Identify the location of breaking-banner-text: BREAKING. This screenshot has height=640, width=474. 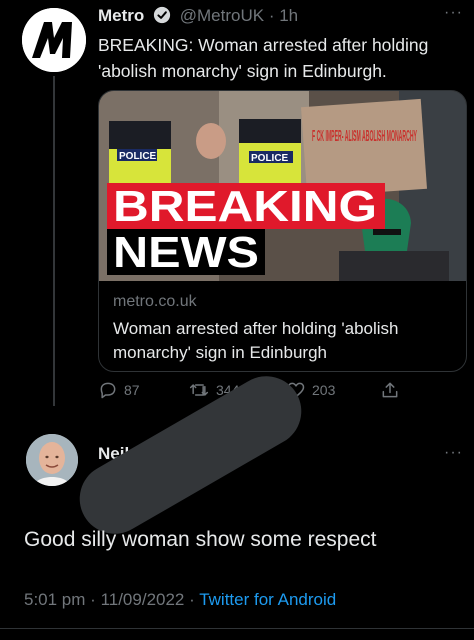
(245, 206).